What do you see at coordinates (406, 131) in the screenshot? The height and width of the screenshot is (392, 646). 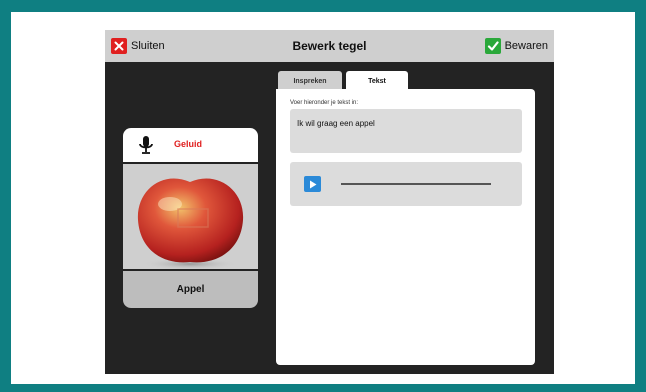 I see `text-input: Ik wil graag een appel` at bounding box center [406, 131].